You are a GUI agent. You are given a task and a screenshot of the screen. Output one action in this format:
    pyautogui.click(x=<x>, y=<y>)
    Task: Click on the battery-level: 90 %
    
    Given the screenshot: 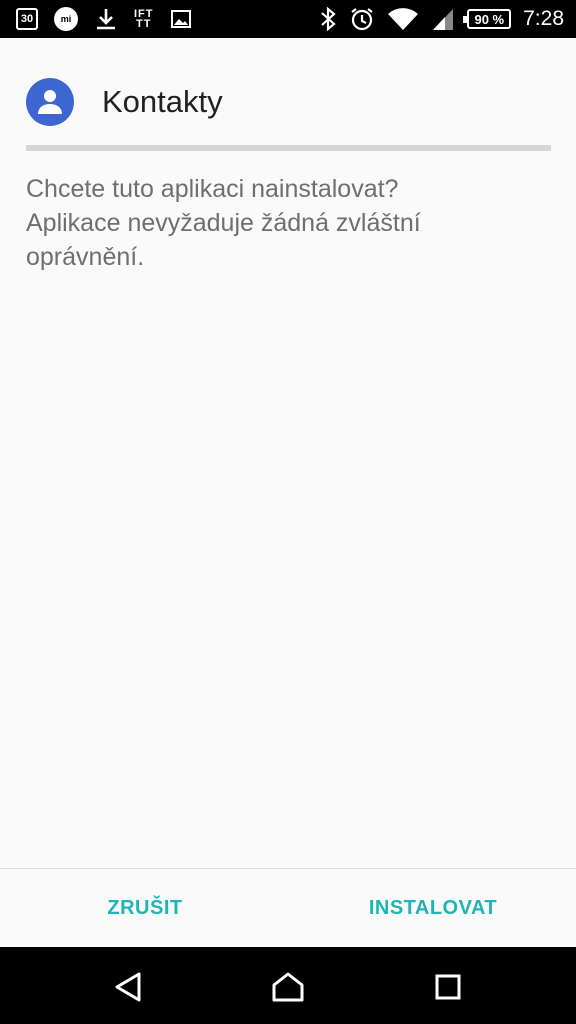 What is the action you would take?
    pyautogui.click(x=489, y=19)
    